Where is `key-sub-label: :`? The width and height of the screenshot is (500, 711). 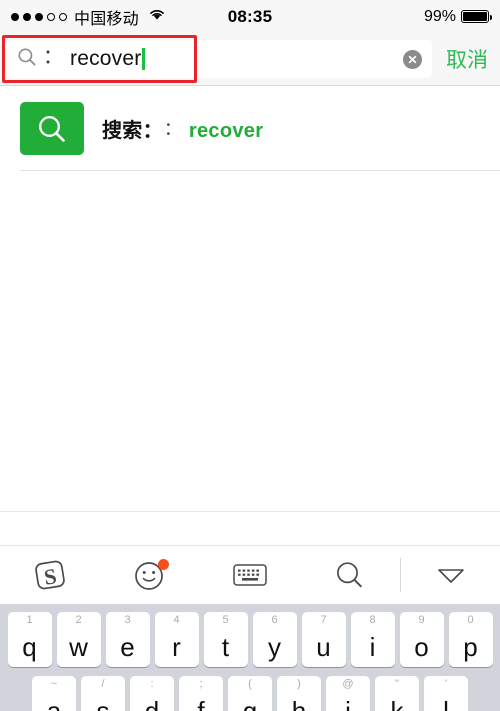 key-sub-label: : is located at coordinates (152, 684).